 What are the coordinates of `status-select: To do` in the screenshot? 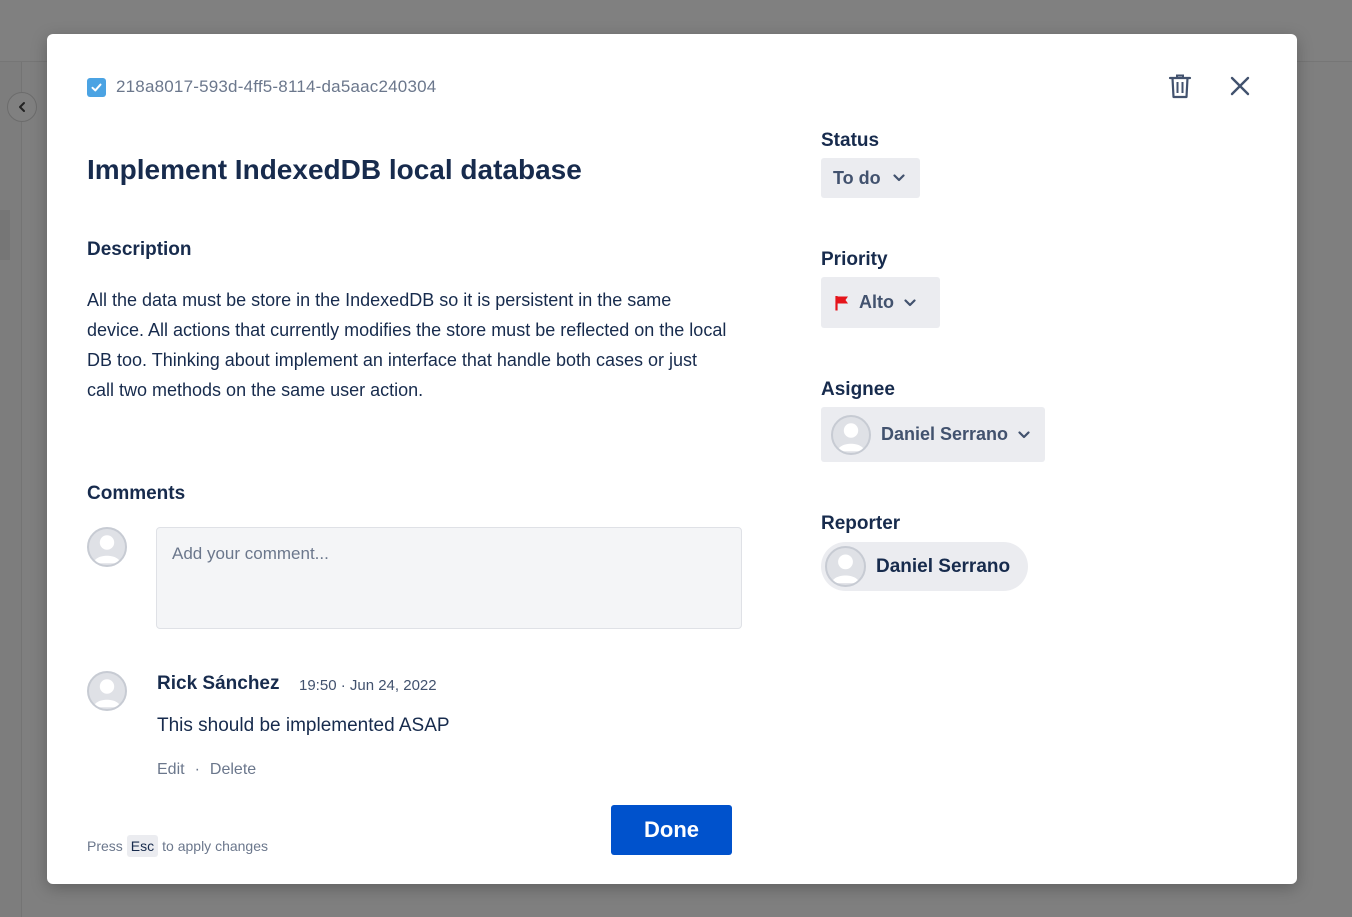 It's located at (870, 178).